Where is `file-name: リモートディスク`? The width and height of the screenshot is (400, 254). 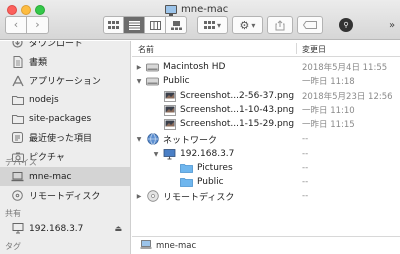 file-name: リモートディスク is located at coordinates (199, 197).